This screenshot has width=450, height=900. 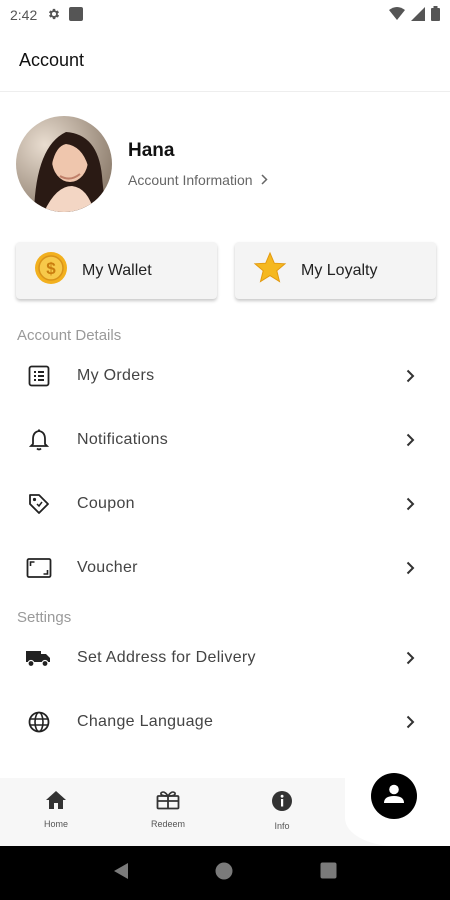 I want to click on home-circle-icon, so click(x=224, y=873).